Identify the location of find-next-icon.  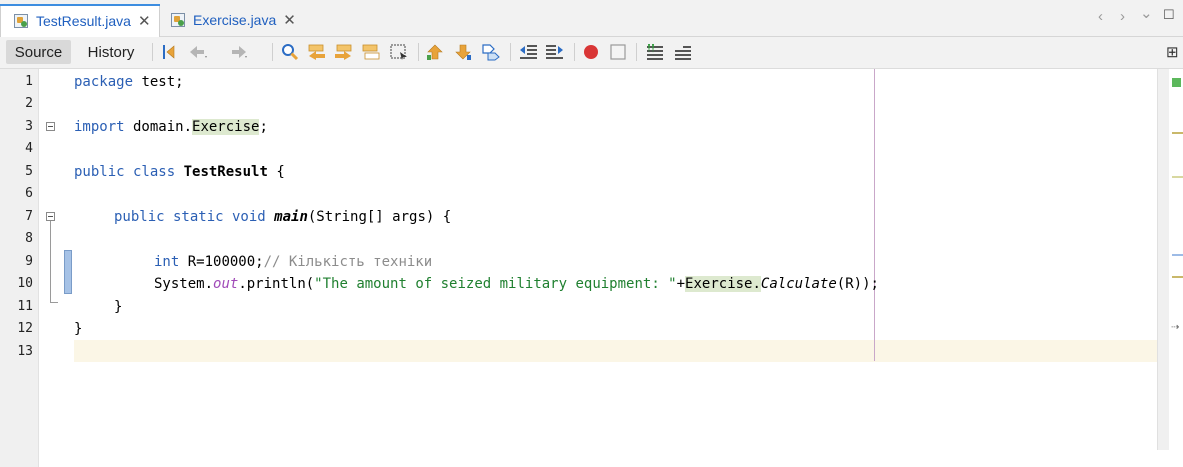
(343, 52).